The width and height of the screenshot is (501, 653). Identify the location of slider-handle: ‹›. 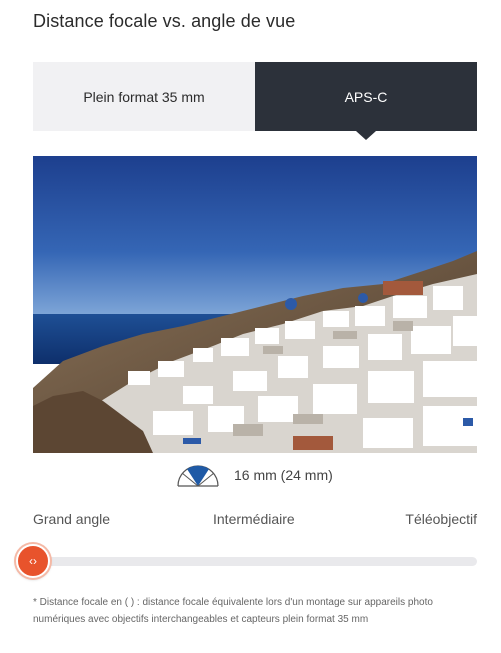
(33, 561).